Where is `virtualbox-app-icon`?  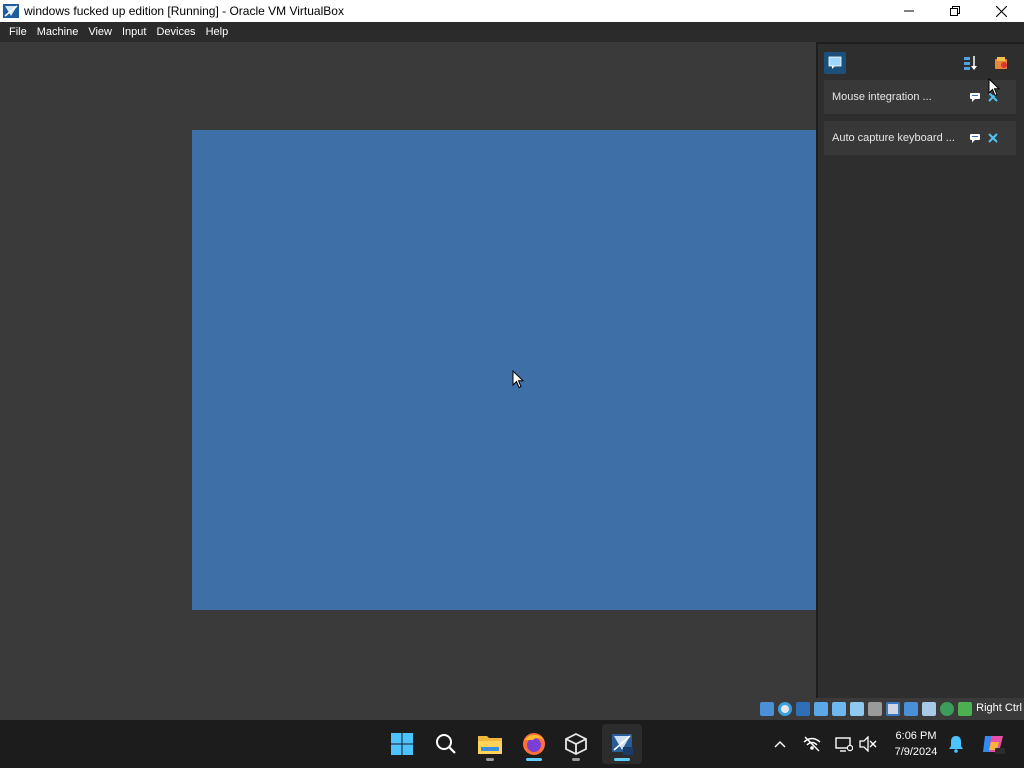 virtualbox-app-icon is located at coordinates (11, 11).